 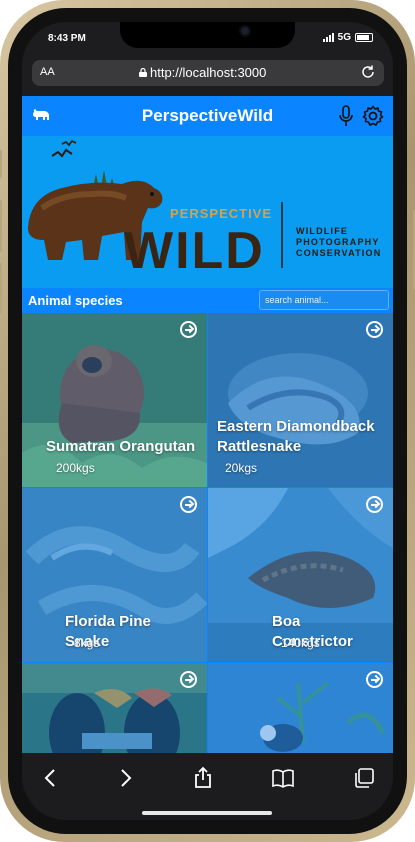 What do you see at coordinates (373, 116) in the screenshot?
I see `settings-gear-icon` at bounding box center [373, 116].